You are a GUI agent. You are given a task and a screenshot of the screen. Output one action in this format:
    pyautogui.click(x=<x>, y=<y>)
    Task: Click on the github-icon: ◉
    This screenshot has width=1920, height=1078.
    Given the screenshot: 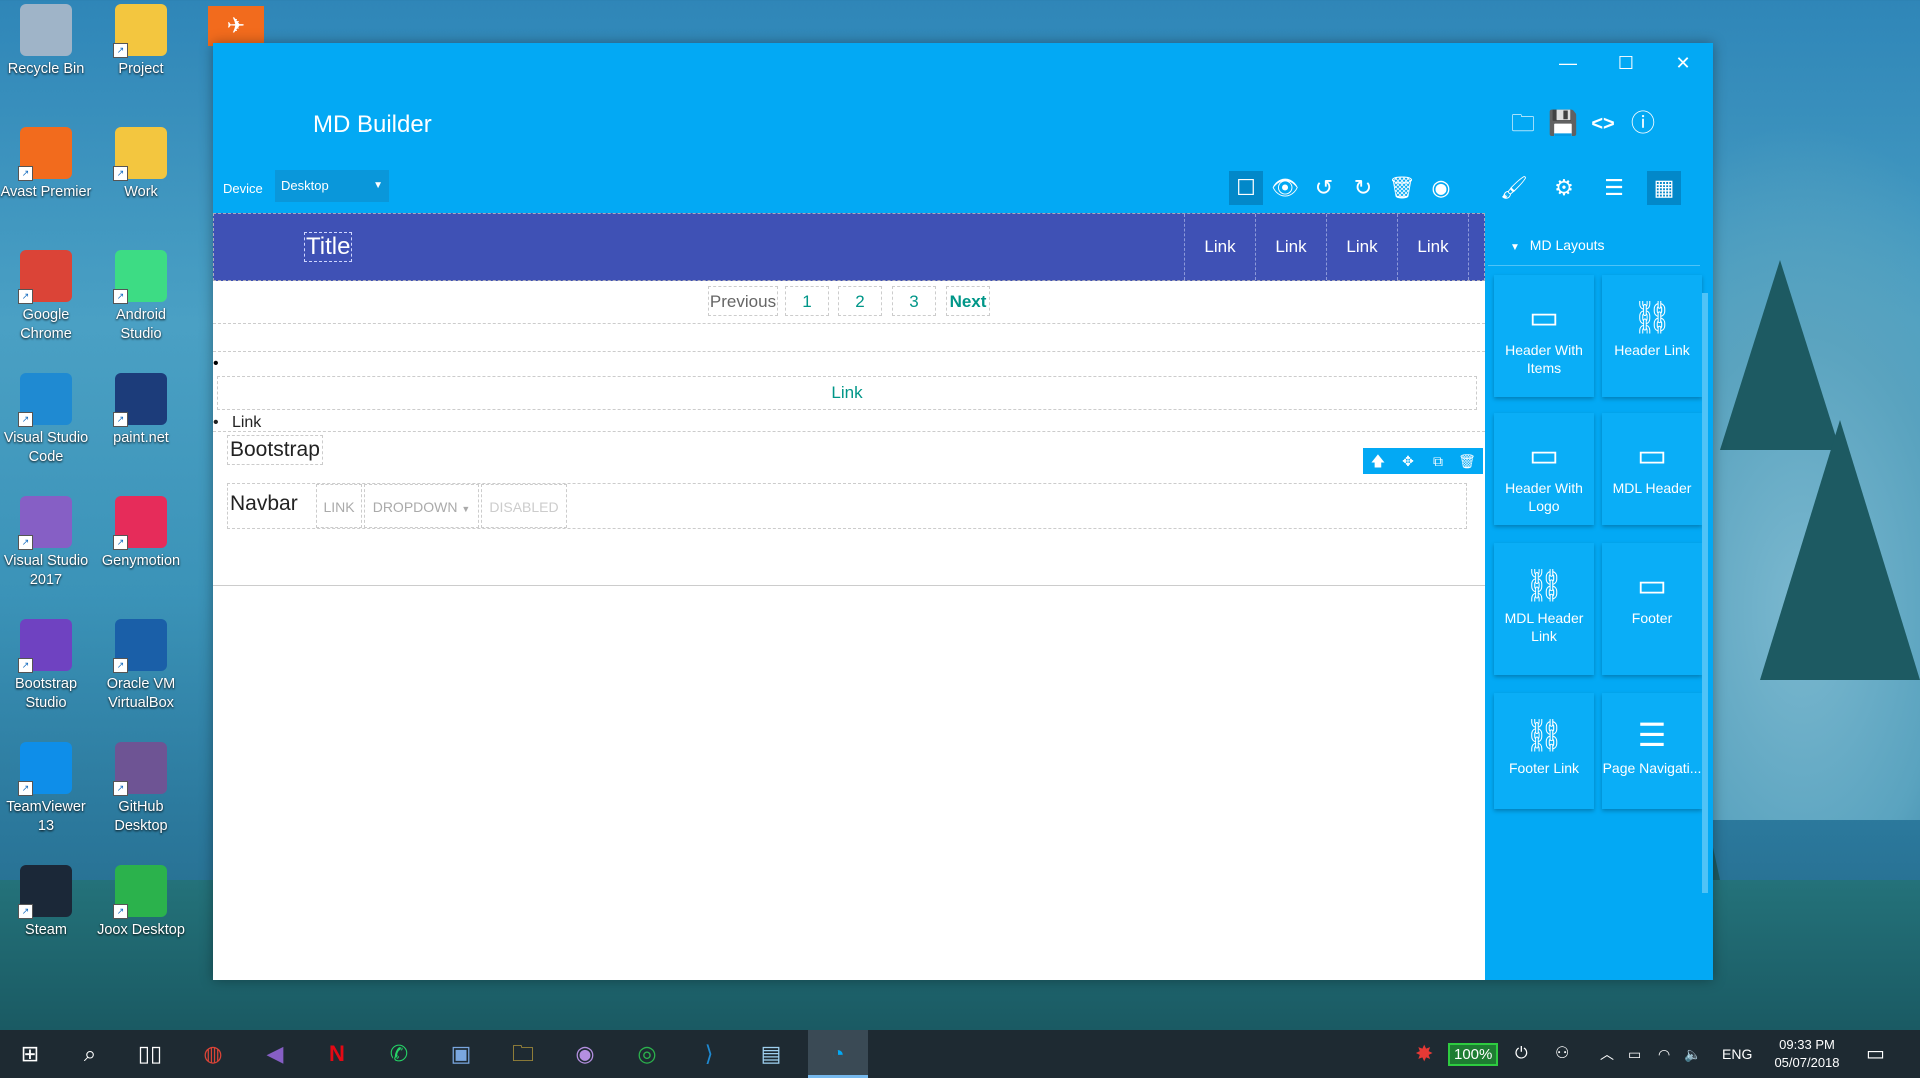 What is the action you would take?
    pyautogui.click(x=1441, y=188)
    